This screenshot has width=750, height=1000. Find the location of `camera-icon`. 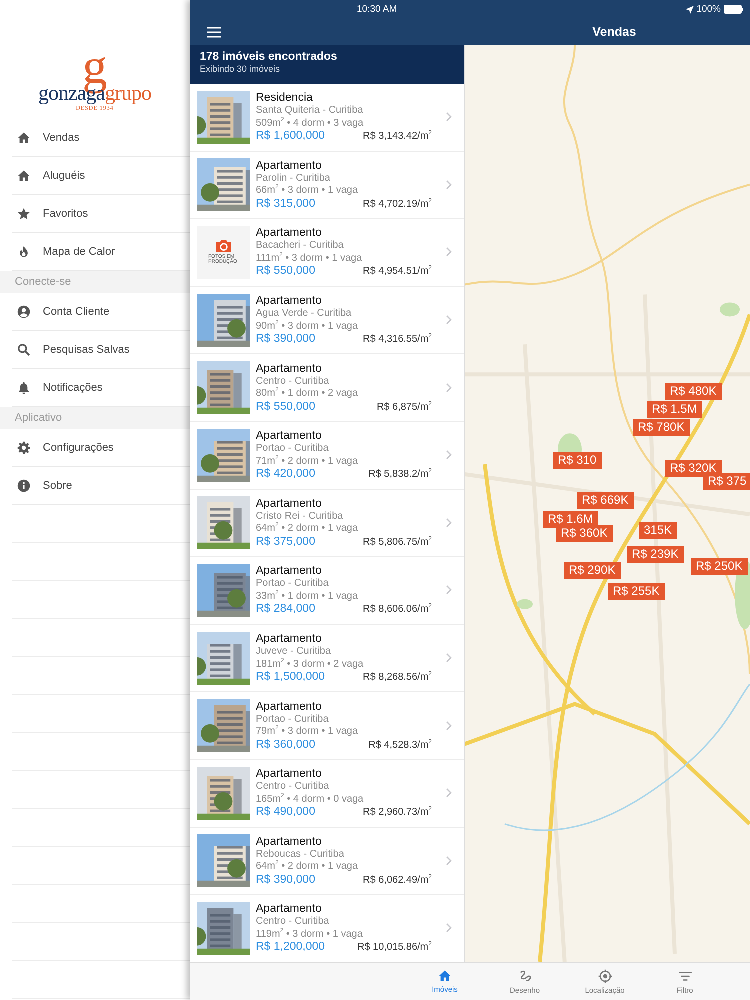

camera-icon is located at coordinates (223, 245).